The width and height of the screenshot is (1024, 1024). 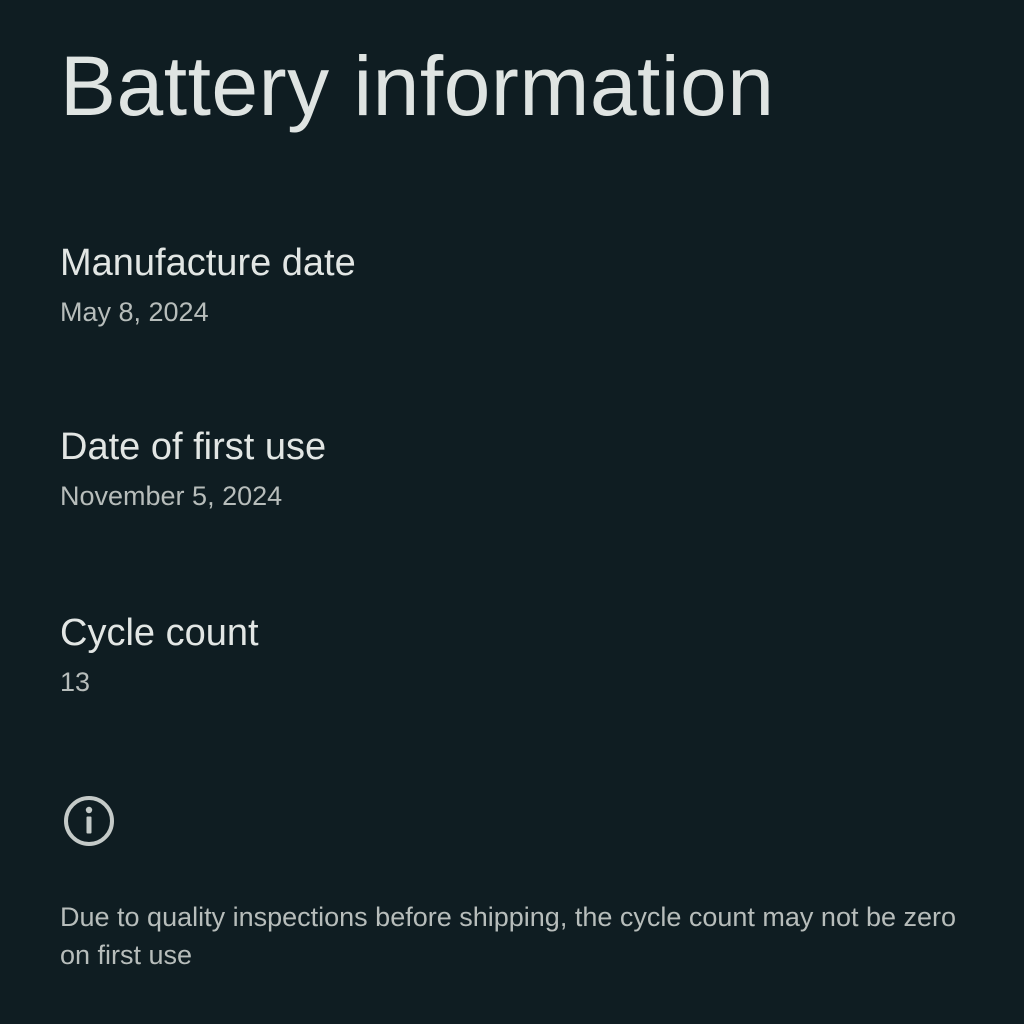 I want to click on manufacture-date-item: Manufacture date May 8, 2024, so click(x=512, y=284).